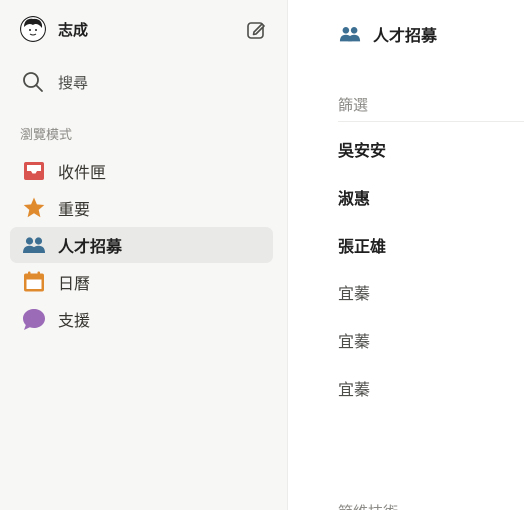 The height and width of the screenshot is (510, 524). What do you see at coordinates (82, 172) in the screenshot?
I see `sidebar-item-label: 收件匣` at bounding box center [82, 172].